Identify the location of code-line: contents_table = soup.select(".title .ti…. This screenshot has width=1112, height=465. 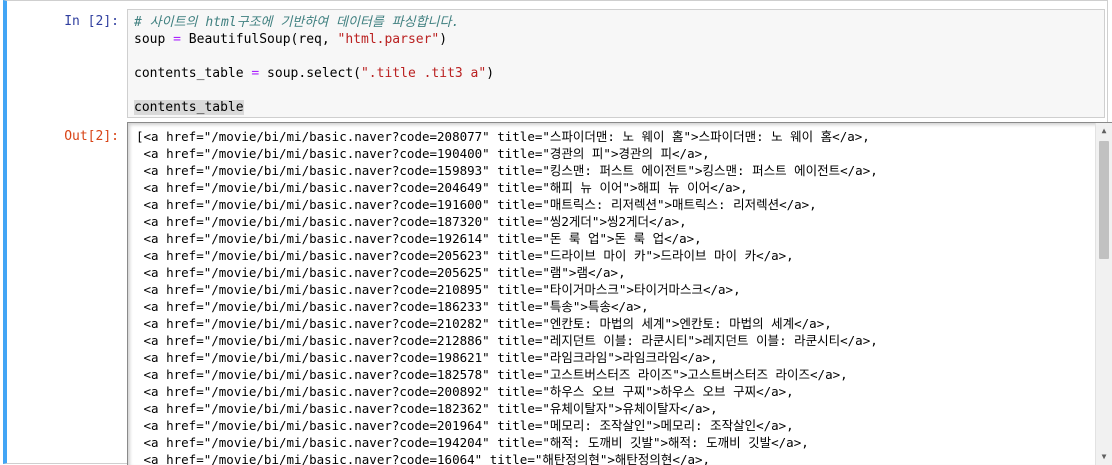
(616, 73).